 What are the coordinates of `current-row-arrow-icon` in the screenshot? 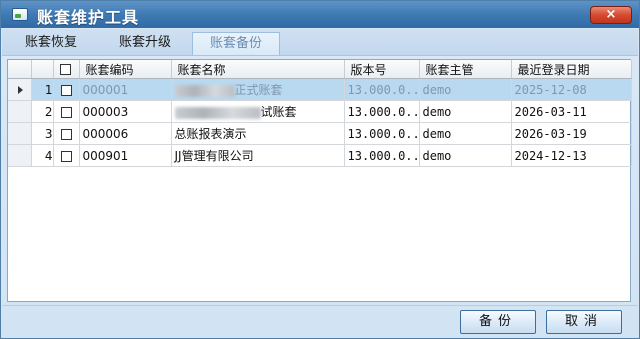 It's located at (21, 90).